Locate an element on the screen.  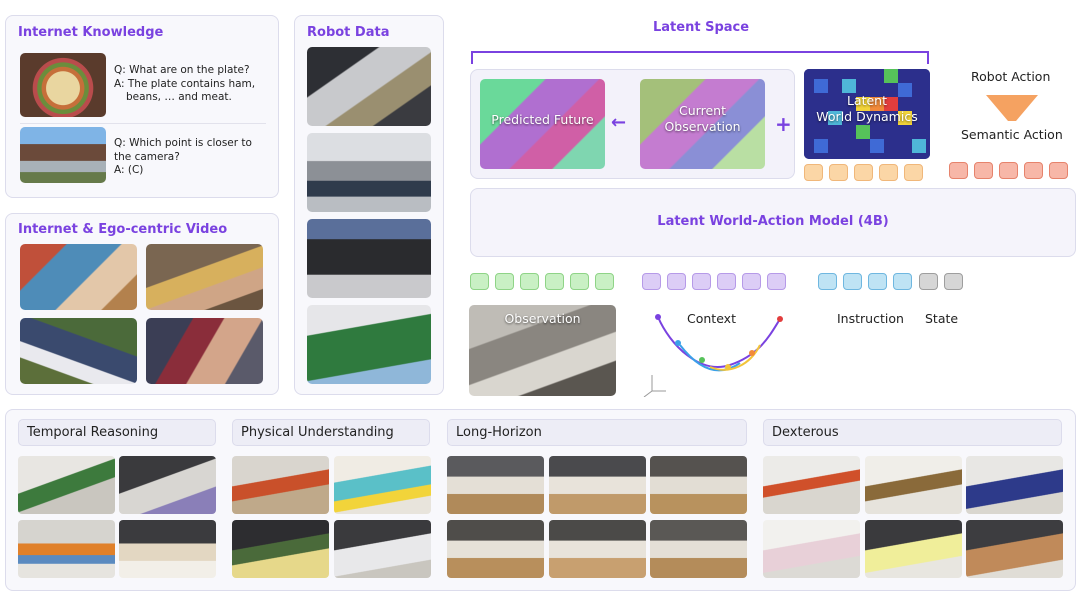
latent-dynamics-tokens is located at coordinates (863, 172).